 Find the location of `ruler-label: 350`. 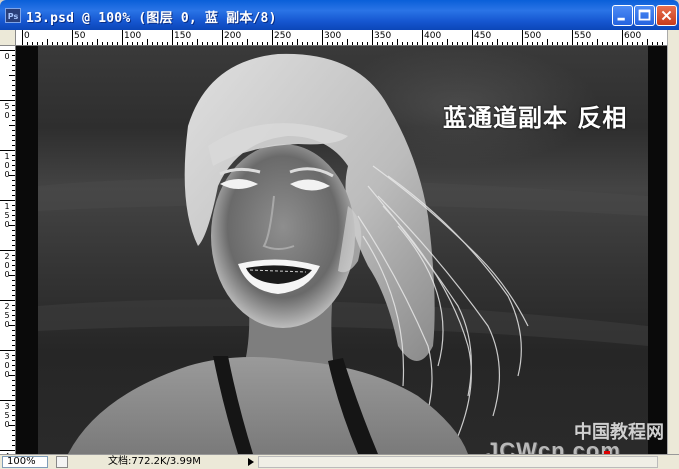

ruler-label: 350 is located at coordinates (383, 36).